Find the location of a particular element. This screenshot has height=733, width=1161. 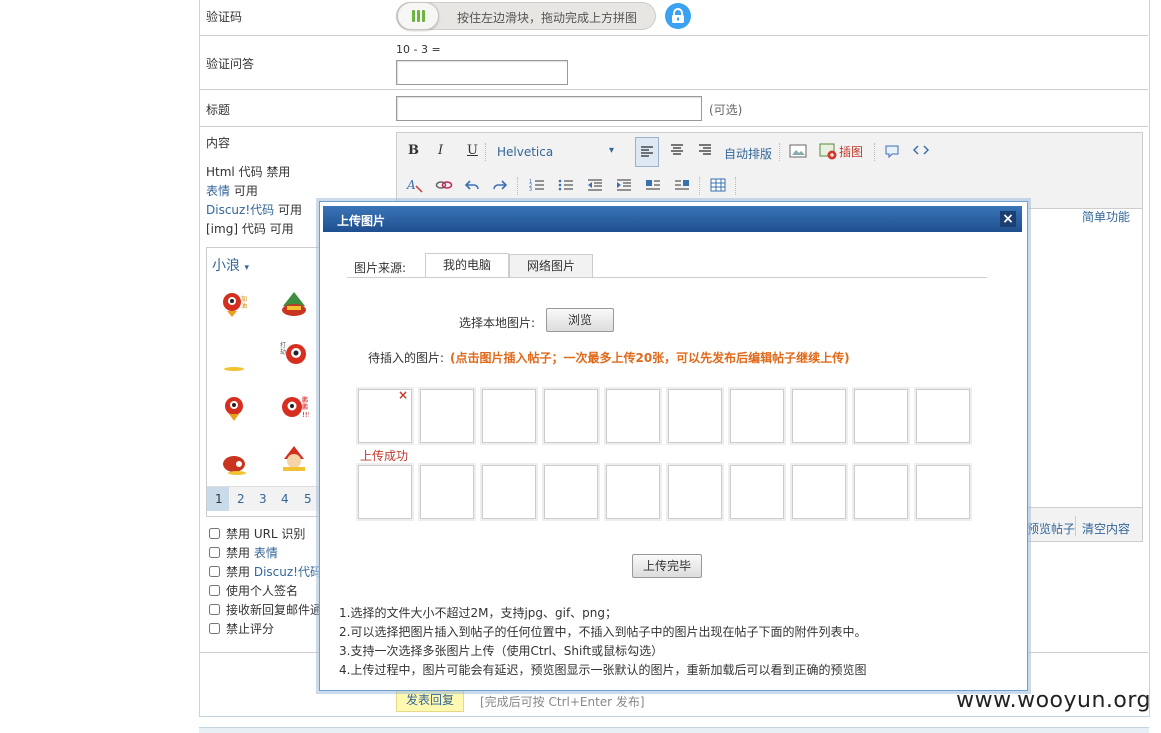

ordered-list-icon: 123 is located at coordinates (537, 185).